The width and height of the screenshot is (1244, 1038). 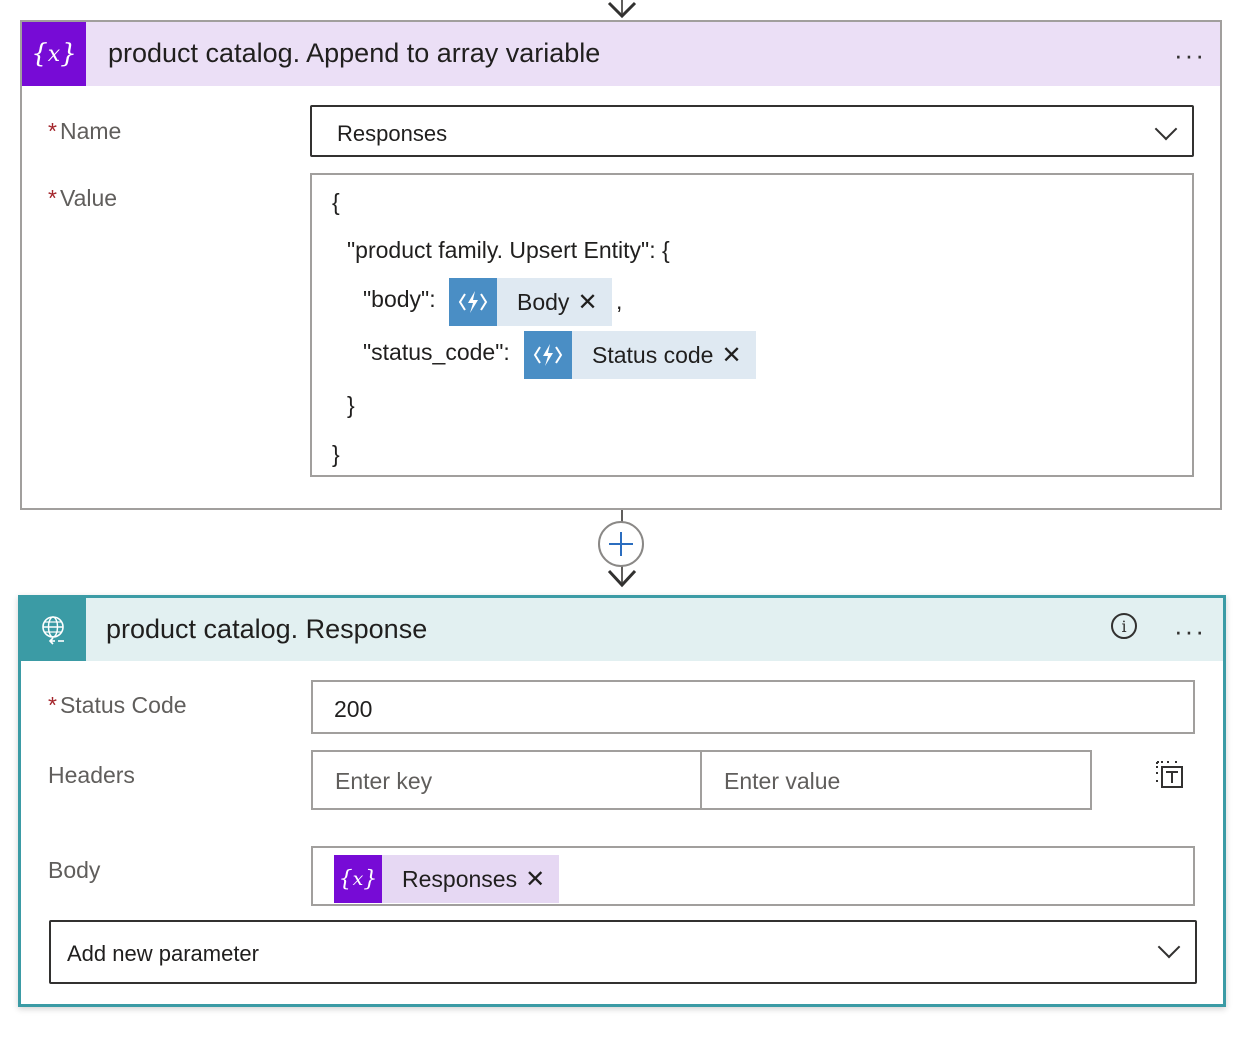 I want to click on headers-label: Headers, so click(x=91, y=775).